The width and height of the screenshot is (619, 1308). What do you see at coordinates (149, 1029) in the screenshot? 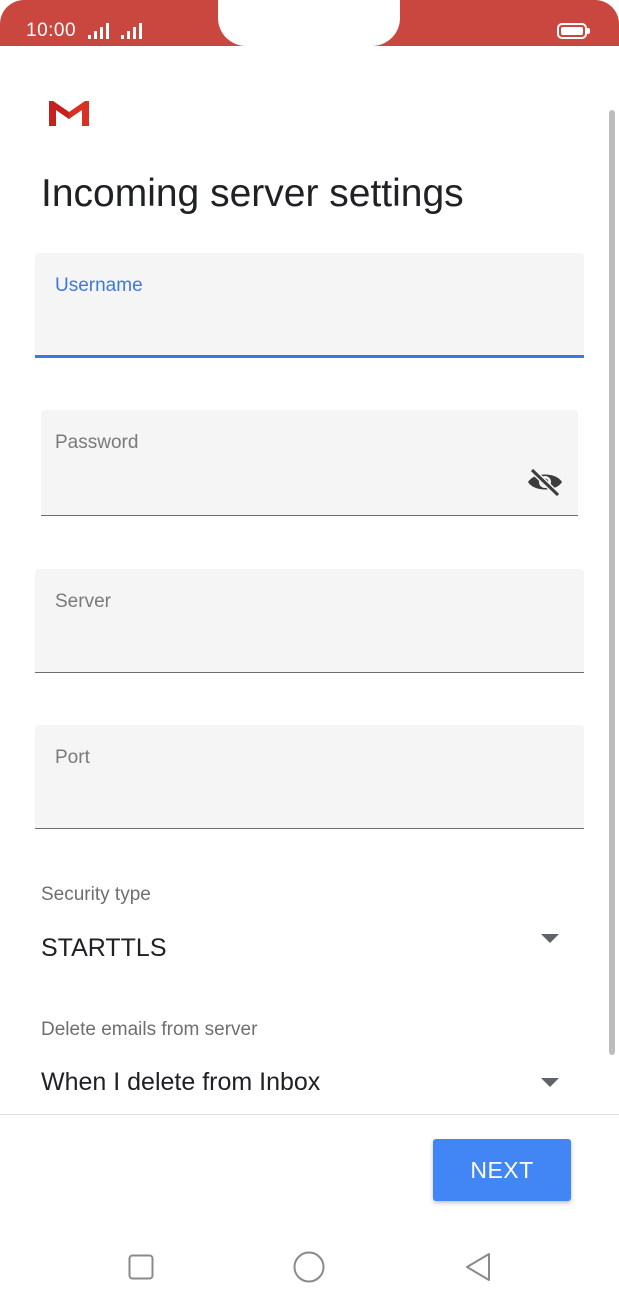
I see `delete-emails-label: Delete emails from server` at bounding box center [149, 1029].